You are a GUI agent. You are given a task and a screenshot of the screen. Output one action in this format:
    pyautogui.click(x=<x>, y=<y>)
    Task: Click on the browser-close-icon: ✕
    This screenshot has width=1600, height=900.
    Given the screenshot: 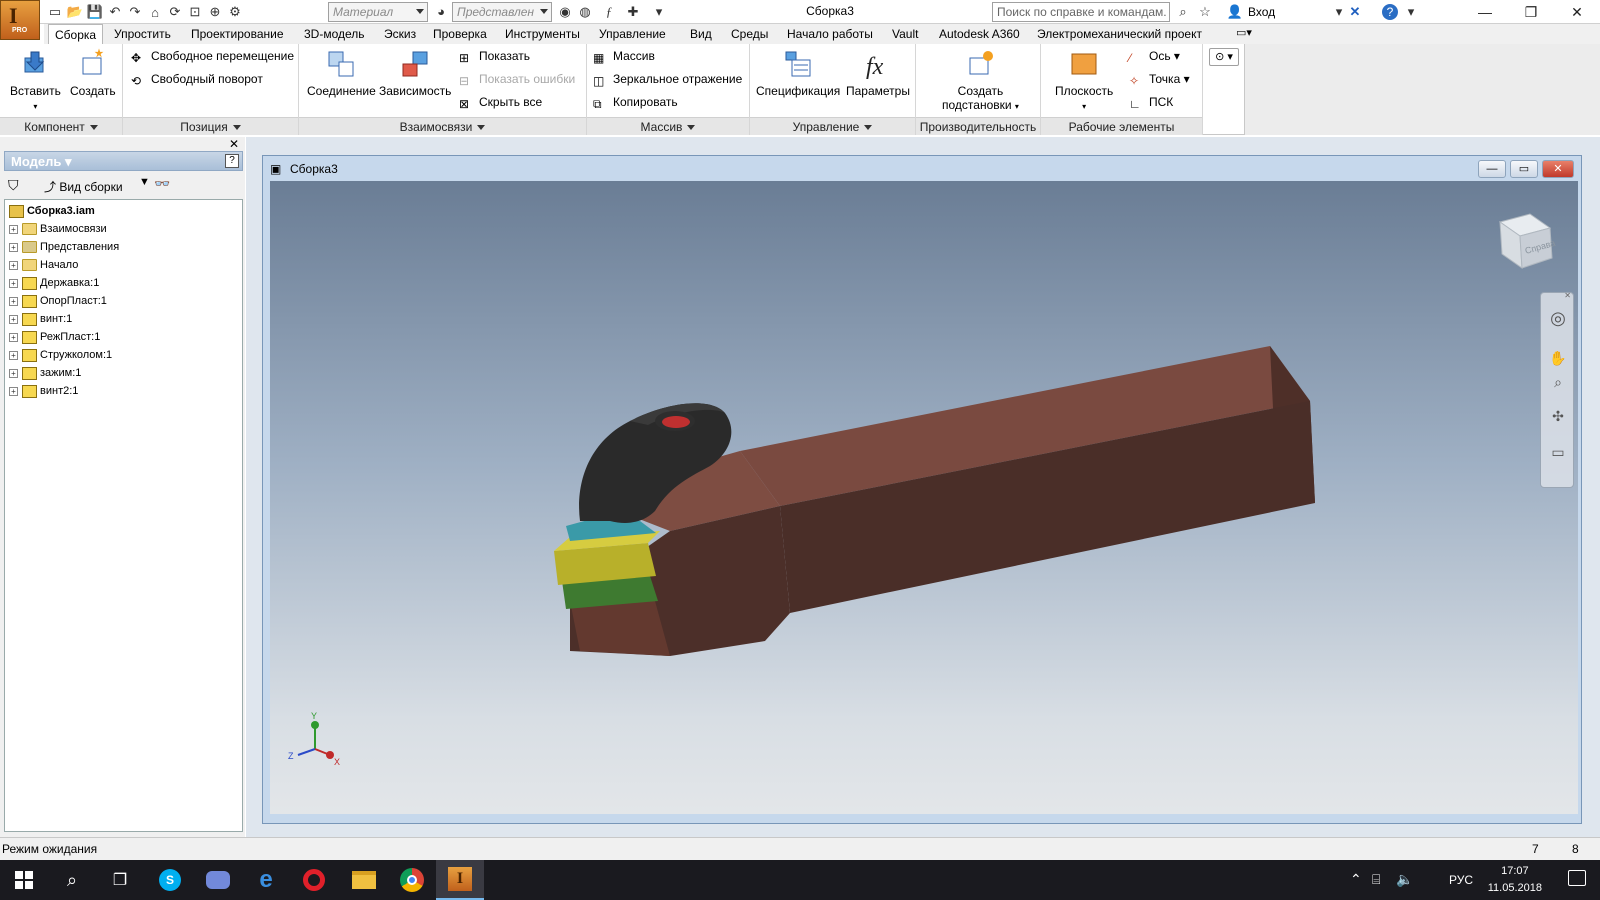 What is the action you would take?
    pyautogui.click(x=234, y=144)
    